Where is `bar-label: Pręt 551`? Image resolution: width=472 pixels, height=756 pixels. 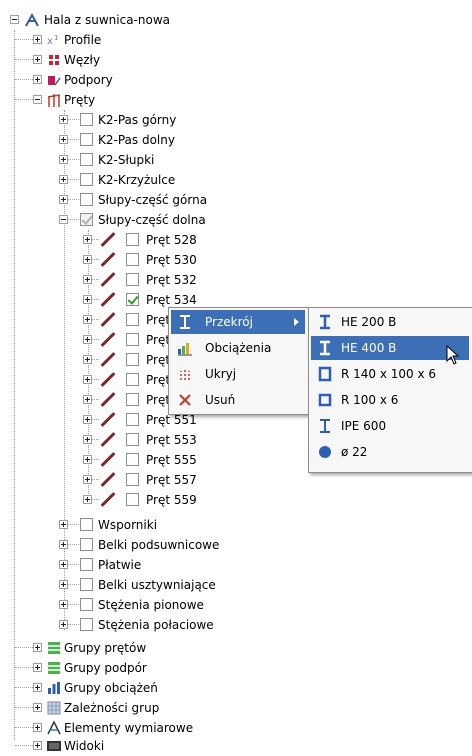 bar-label: Pręt 551 is located at coordinates (171, 420).